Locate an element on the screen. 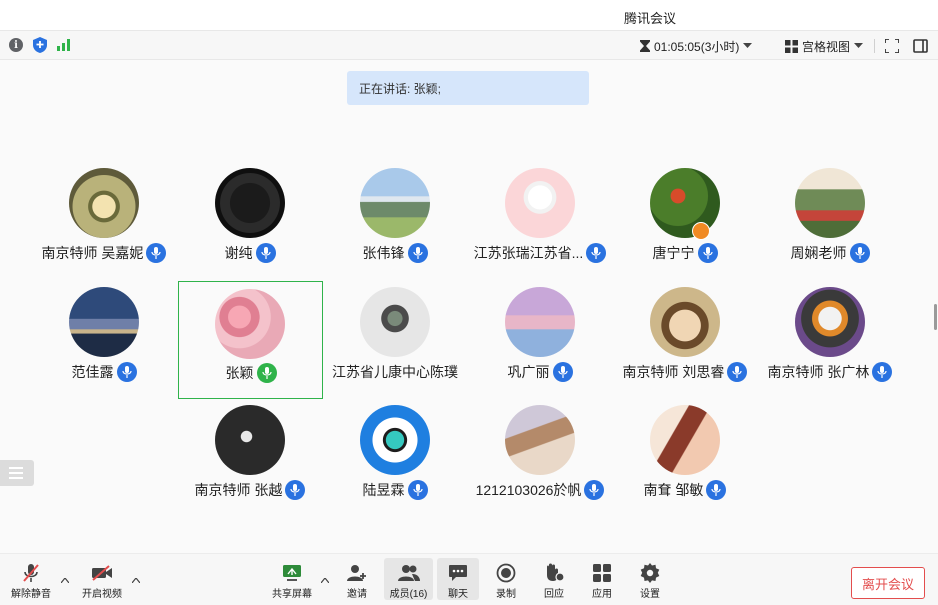 This screenshot has height=605, width=938. participant-name: 1212103026於帆 is located at coordinates (528, 490).